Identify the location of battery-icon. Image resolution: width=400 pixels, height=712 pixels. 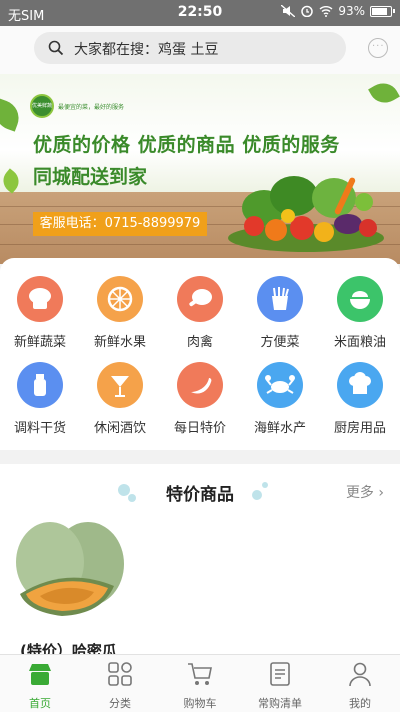
(382, 11).